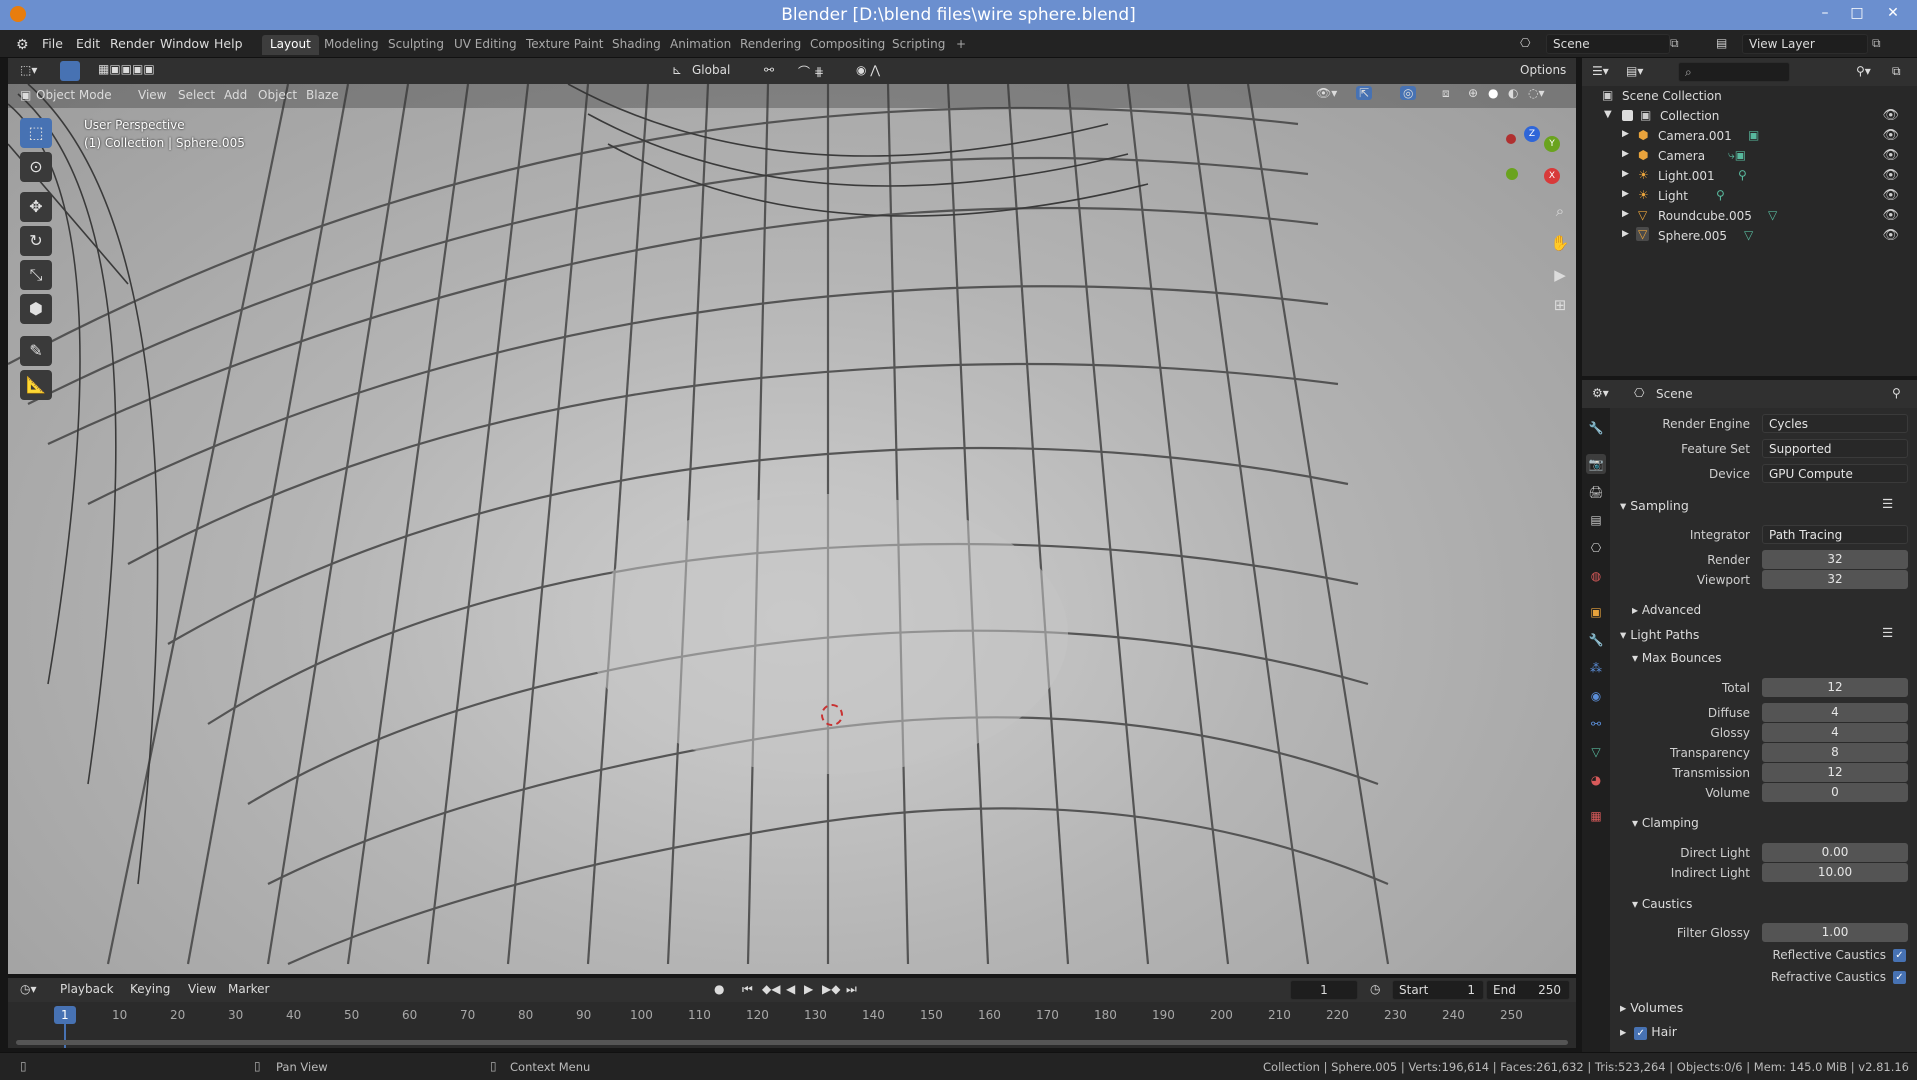 This screenshot has width=1917, height=1080. What do you see at coordinates (36, 167) in the screenshot?
I see `cursor-tool-icon: ⊙` at bounding box center [36, 167].